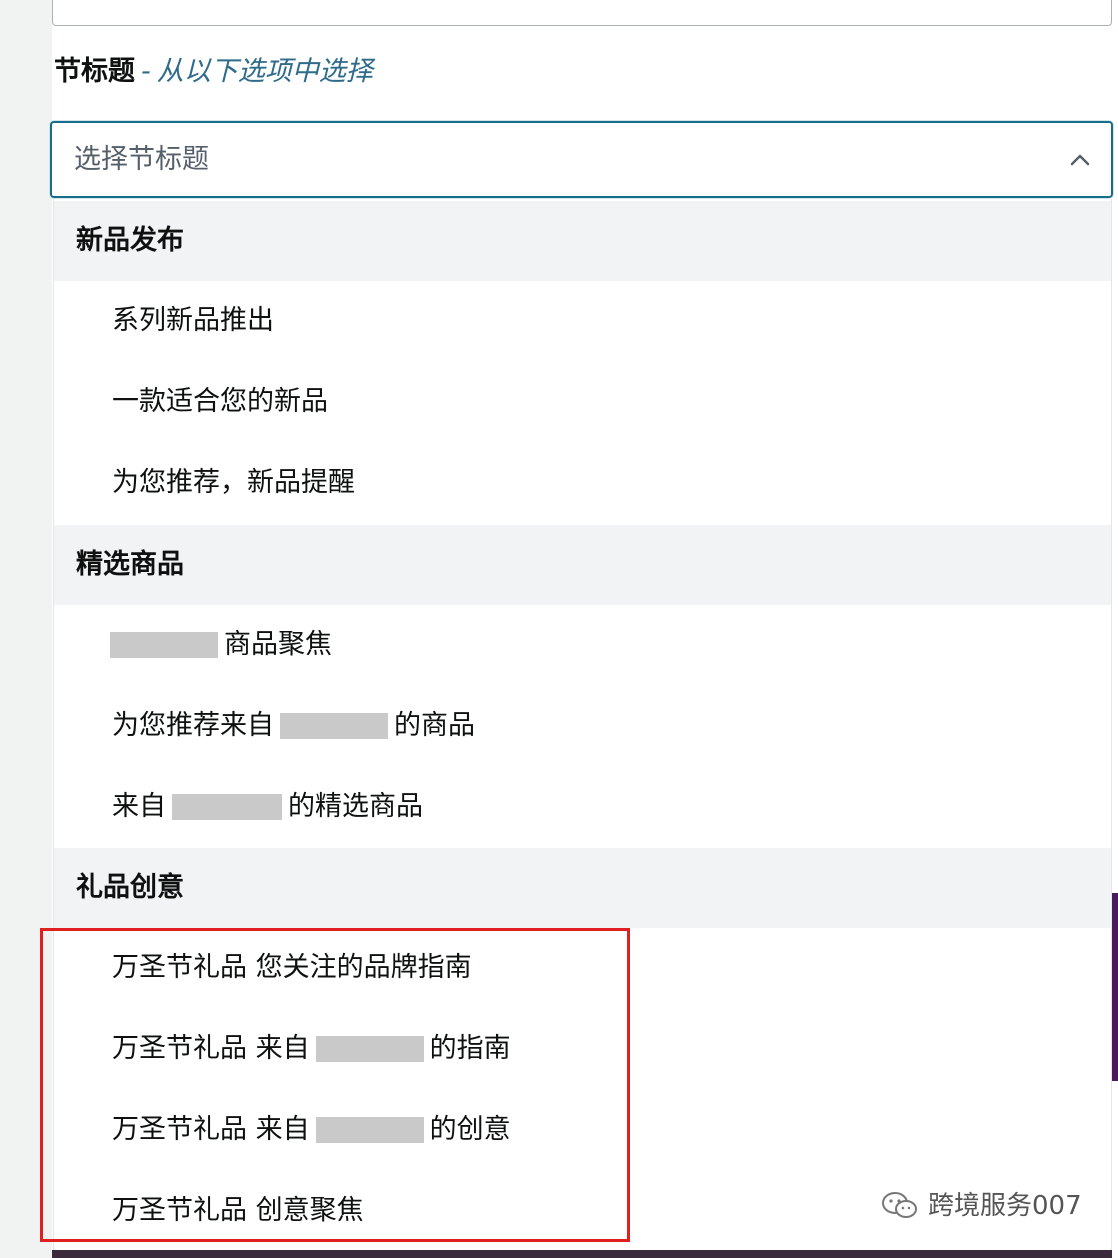  I want to click on section-title-label: 节标题 - 从以下选项中选择, so click(213, 72).